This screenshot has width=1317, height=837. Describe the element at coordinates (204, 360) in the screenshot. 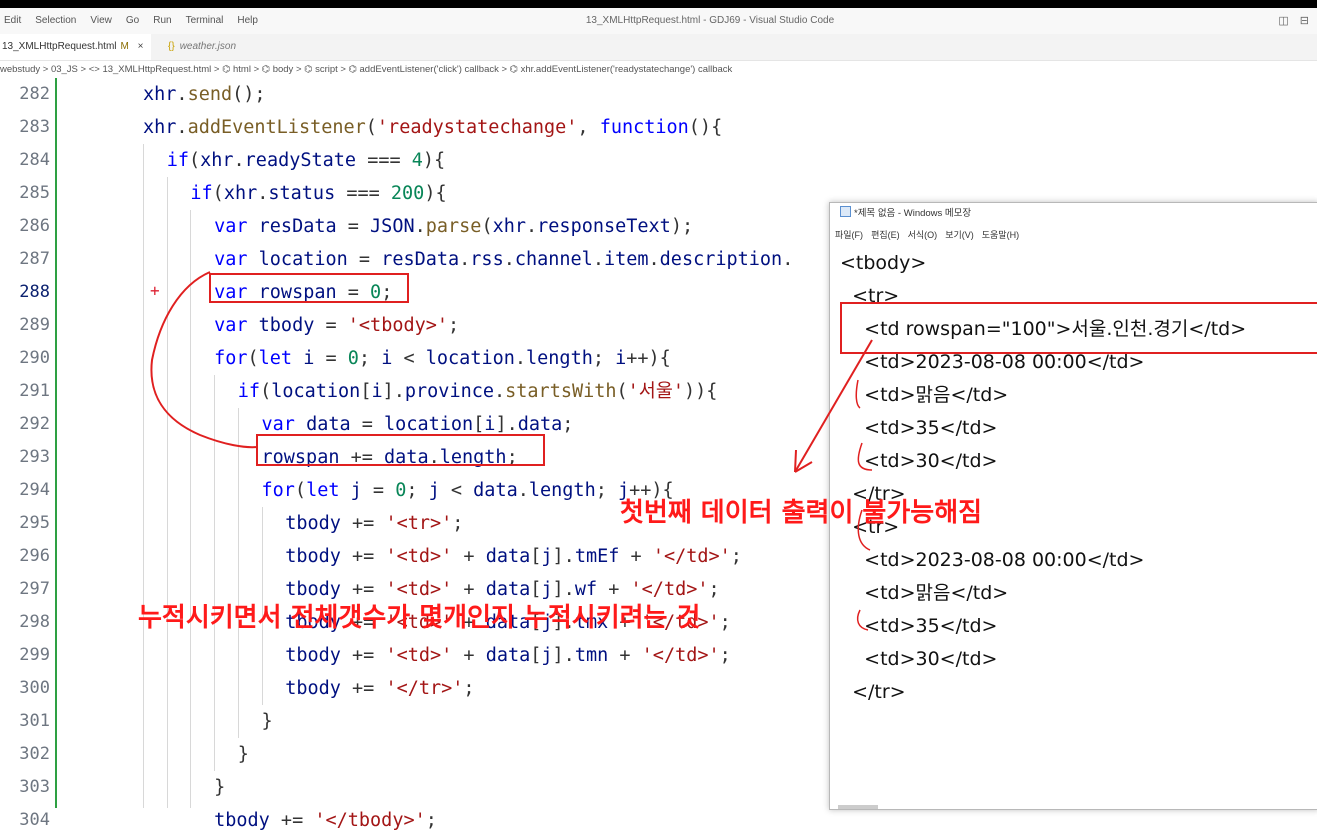

I see `loop-arrow-stroke` at that location.